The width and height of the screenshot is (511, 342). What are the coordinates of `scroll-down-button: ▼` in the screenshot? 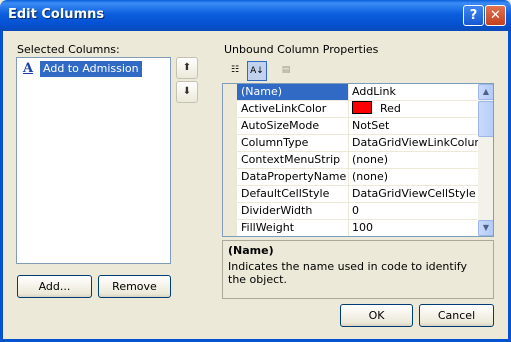 It's located at (485, 228).